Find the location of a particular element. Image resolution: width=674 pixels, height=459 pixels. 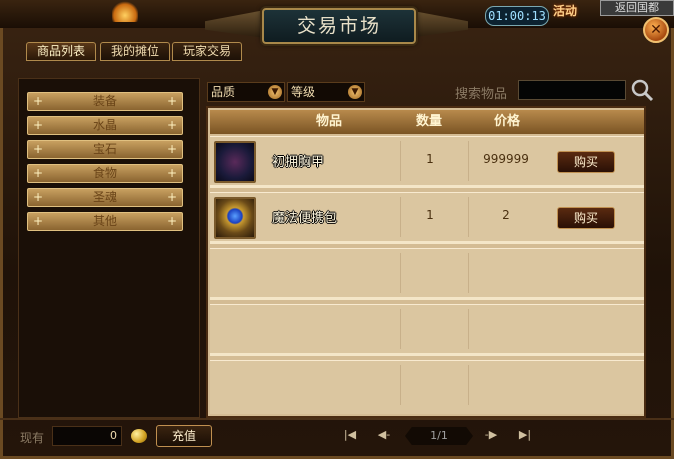

item-price: 999999 is located at coordinates (506, 159).